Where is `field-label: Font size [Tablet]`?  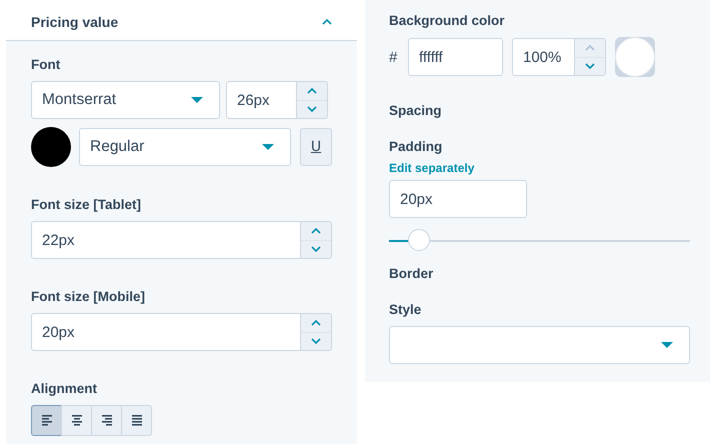 field-label: Font size [Tablet] is located at coordinates (86, 205).